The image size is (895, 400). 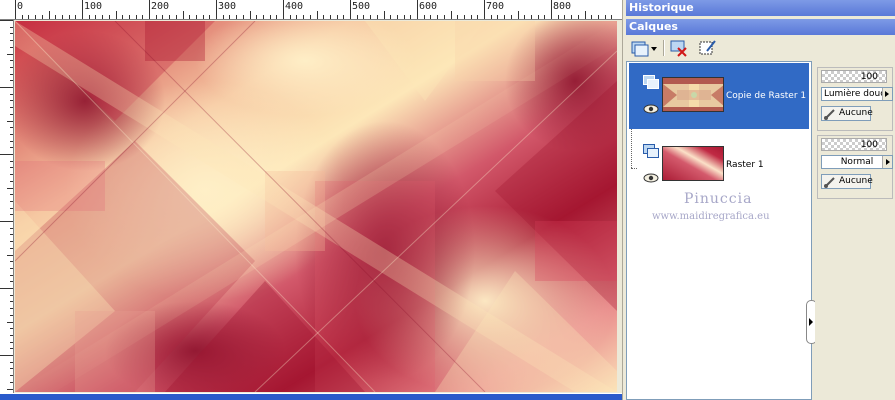 What do you see at coordinates (644, 48) in the screenshot?
I see `new-layer-button` at bounding box center [644, 48].